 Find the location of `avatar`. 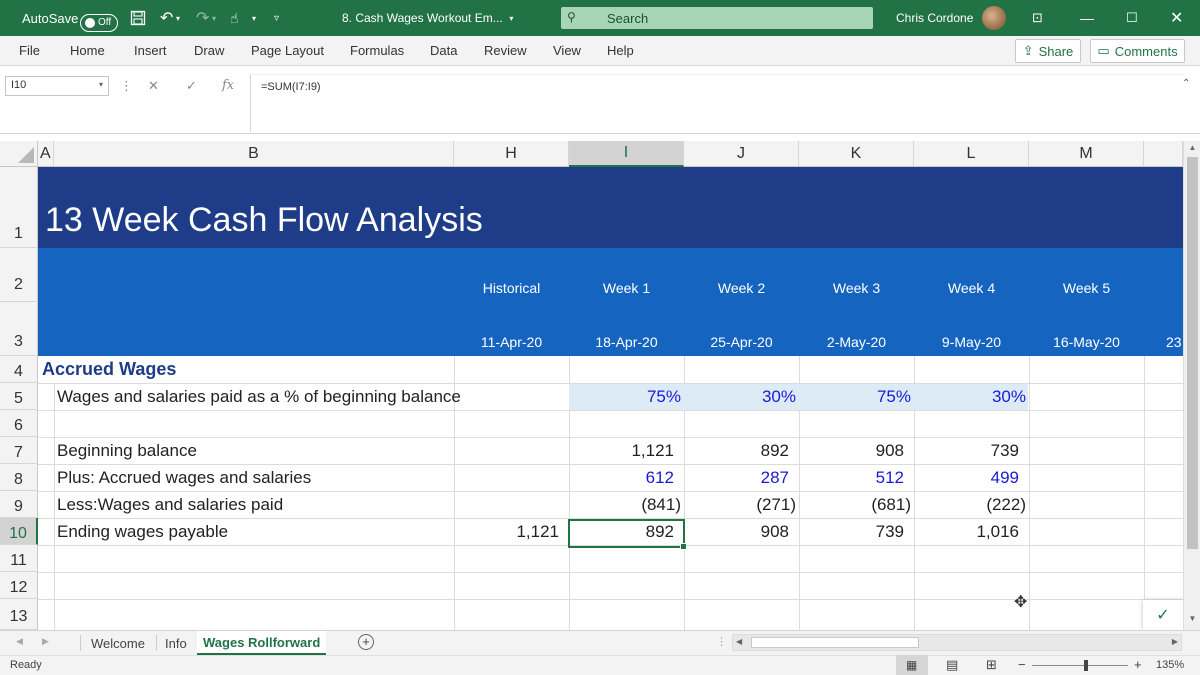

avatar is located at coordinates (994, 18).